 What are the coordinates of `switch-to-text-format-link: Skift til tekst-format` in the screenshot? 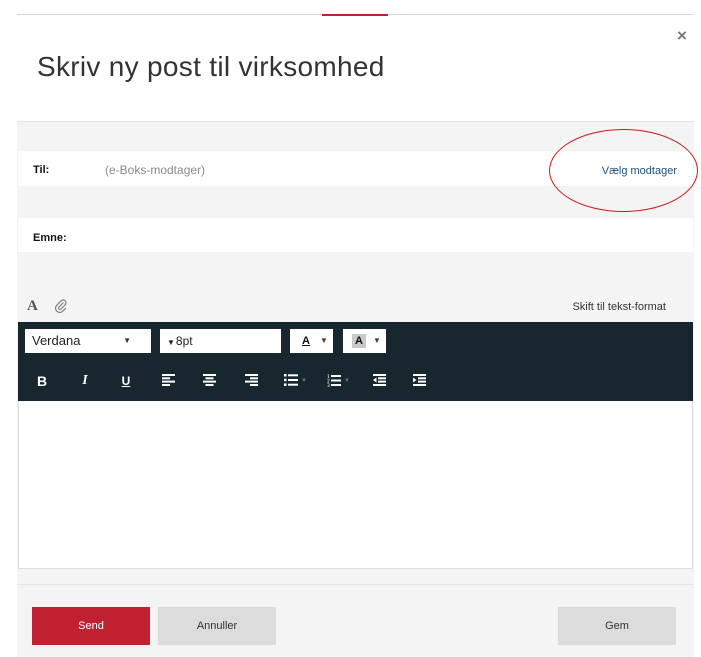 It's located at (619, 307).